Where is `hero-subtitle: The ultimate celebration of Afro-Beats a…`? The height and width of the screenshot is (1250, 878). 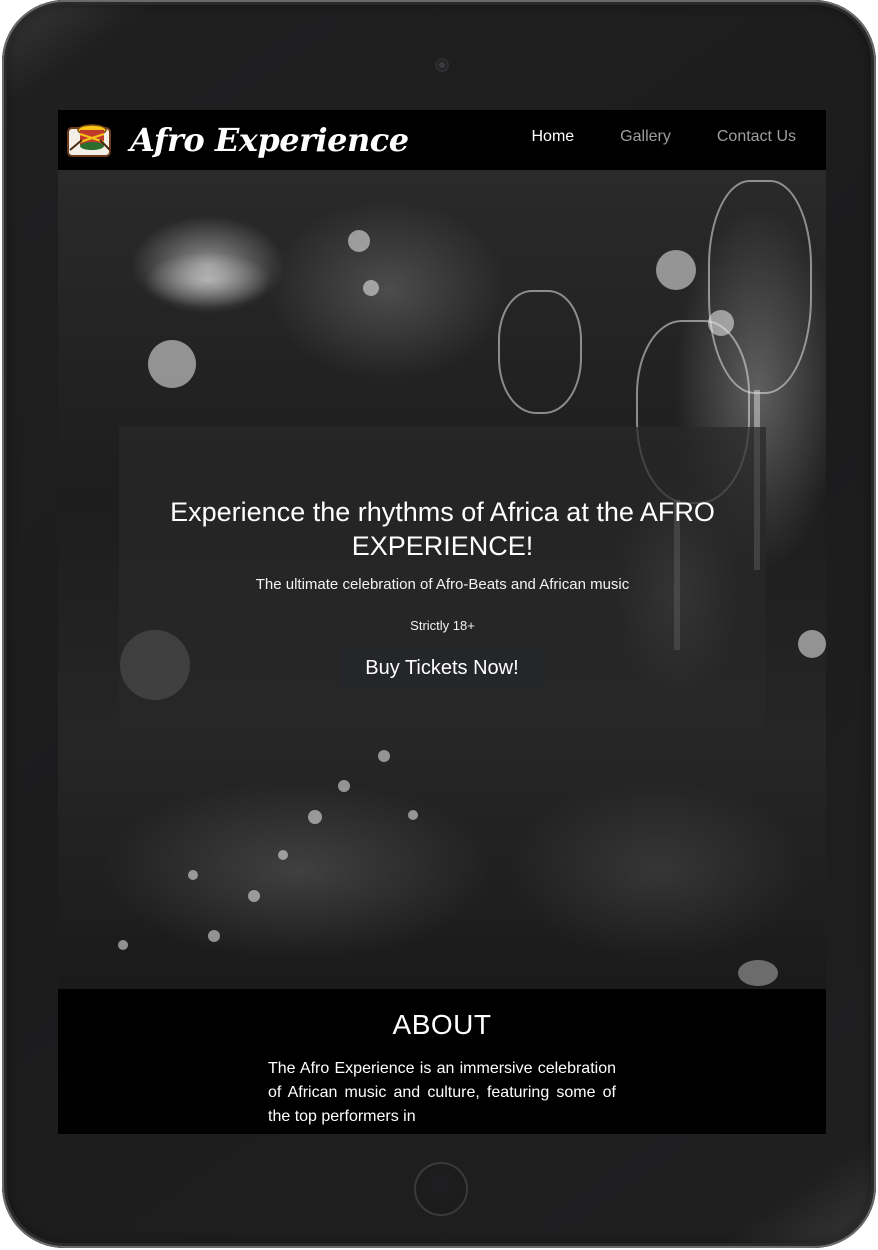 hero-subtitle: The ultimate celebration of Afro-Beats a… is located at coordinates (442, 584).